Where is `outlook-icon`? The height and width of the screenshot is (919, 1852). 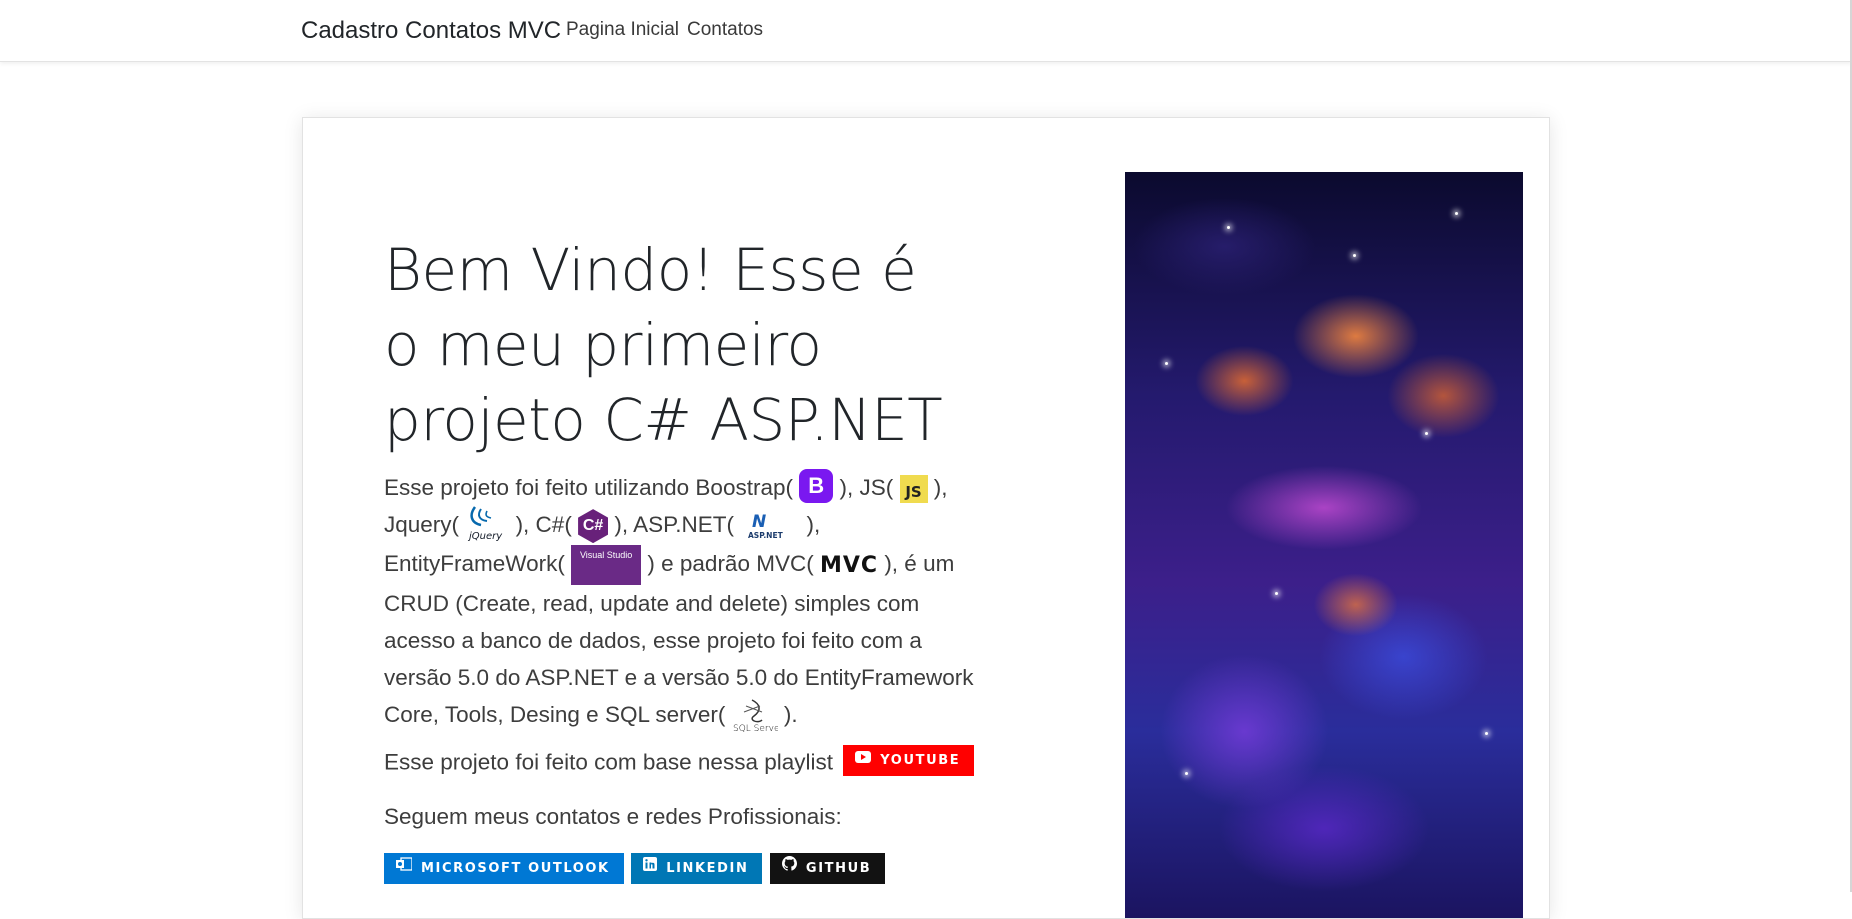
outlook-icon is located at coordinates (404, 867).